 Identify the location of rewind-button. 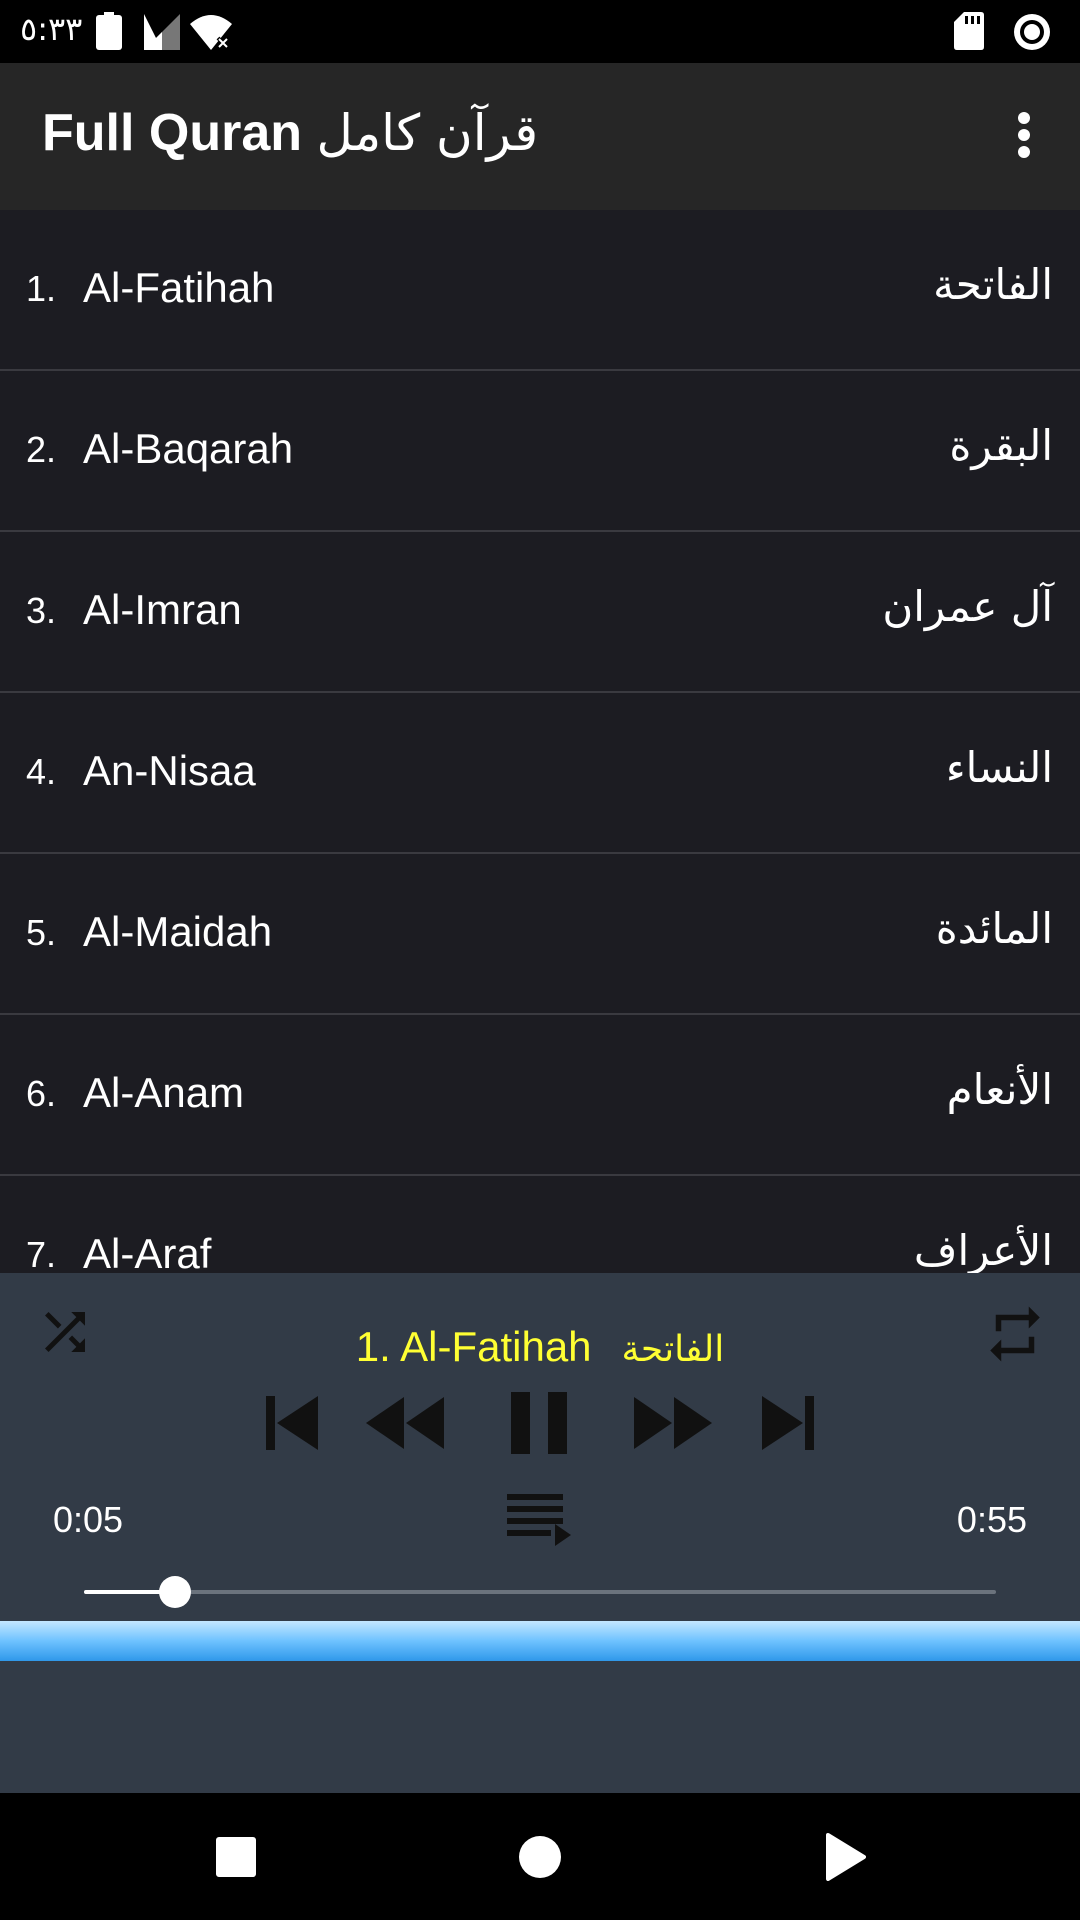
(405, 1423).